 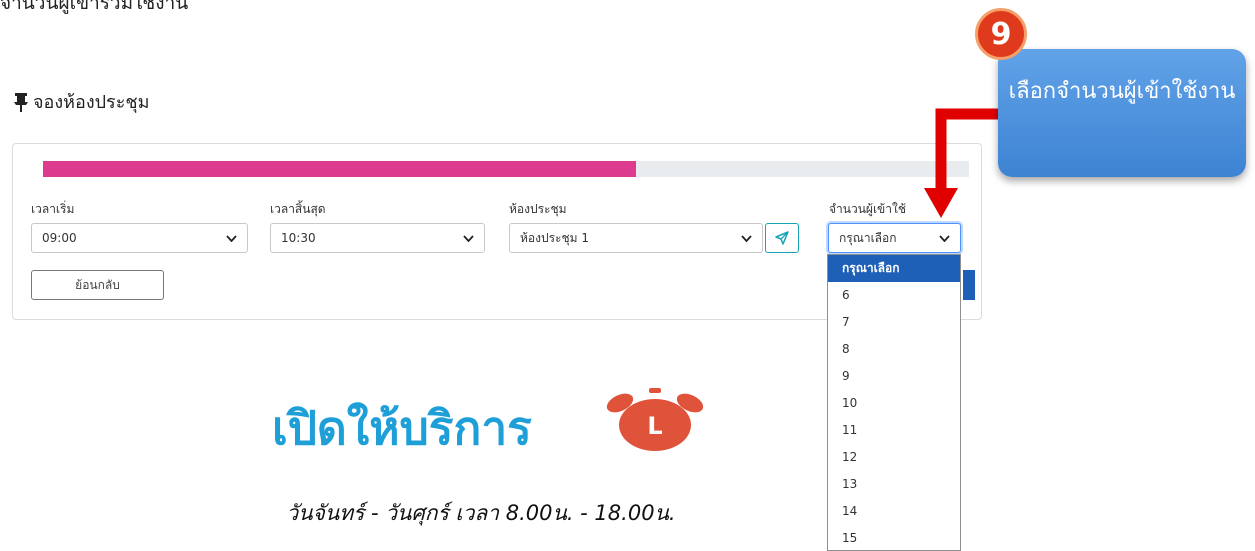 What do you see at coordinates (894, 430) in the screenshot?
I see `dropdown-option: 11` at bounding box center [894, 430].